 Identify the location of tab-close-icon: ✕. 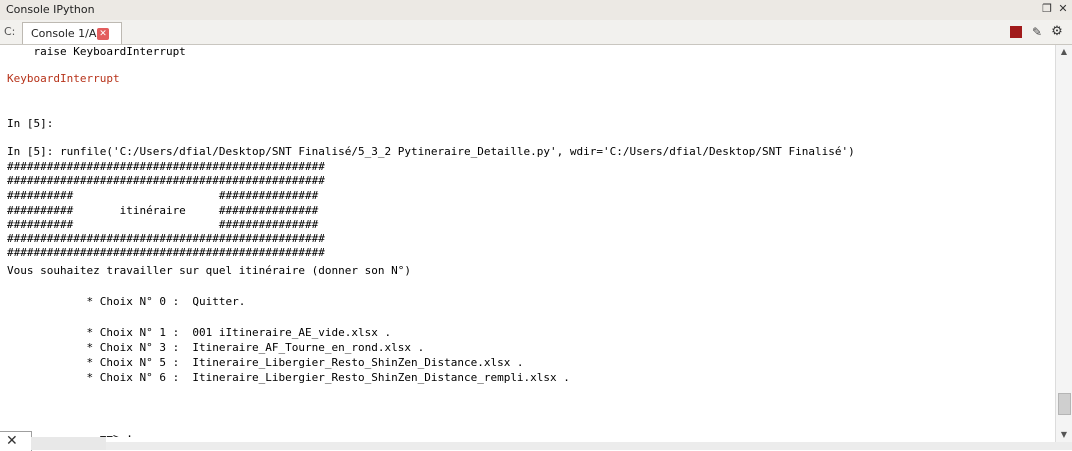
(103, 34).